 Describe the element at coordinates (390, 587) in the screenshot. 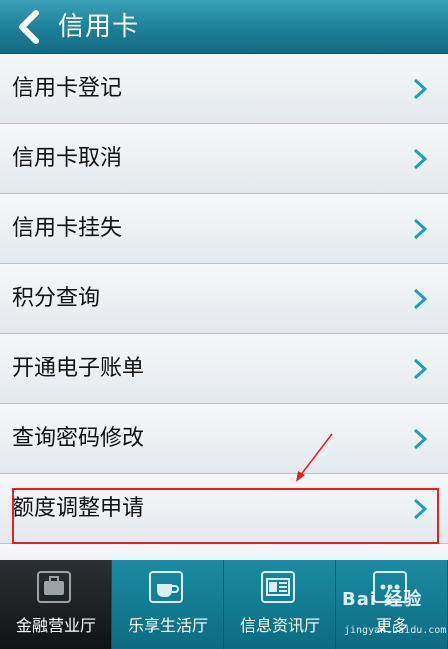

I see `more-icon` at that location.